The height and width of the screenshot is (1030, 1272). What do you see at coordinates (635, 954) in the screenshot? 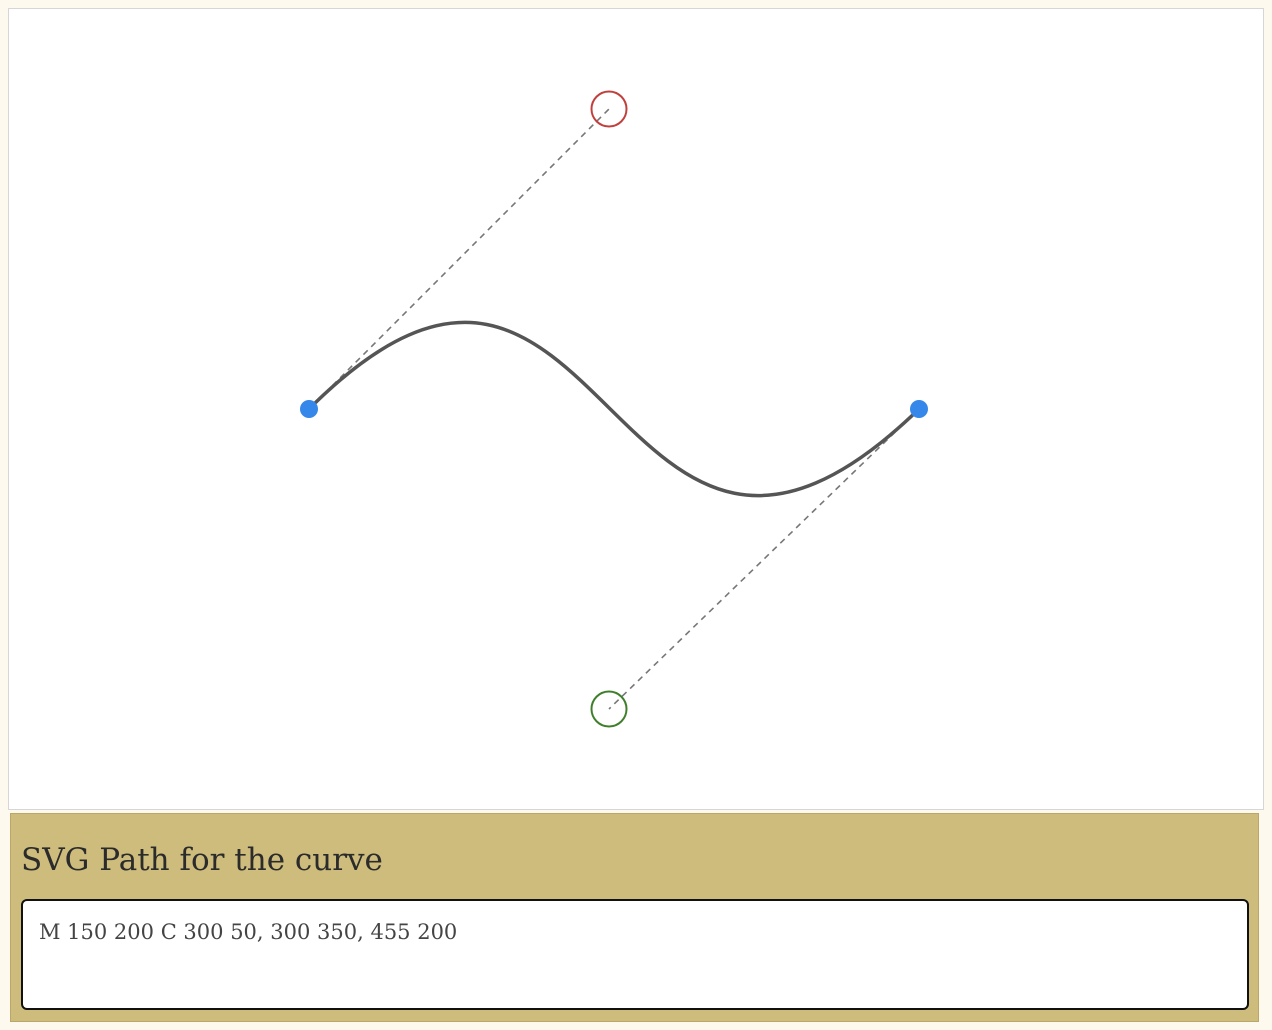
I see `svg-path-output: M 150 200 C 300 50, 300 350, 455 200` at bounding box center [635, 954].